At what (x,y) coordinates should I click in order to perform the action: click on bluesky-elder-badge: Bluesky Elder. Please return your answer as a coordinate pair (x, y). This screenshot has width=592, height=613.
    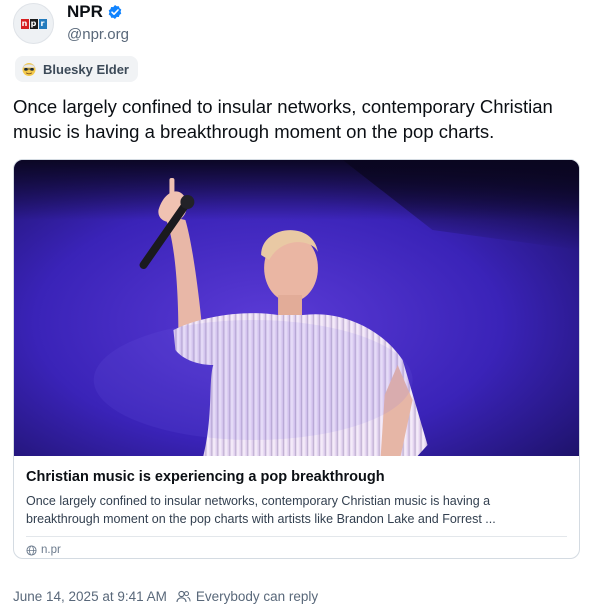
    Looking at the image, I should click on (76, 69).